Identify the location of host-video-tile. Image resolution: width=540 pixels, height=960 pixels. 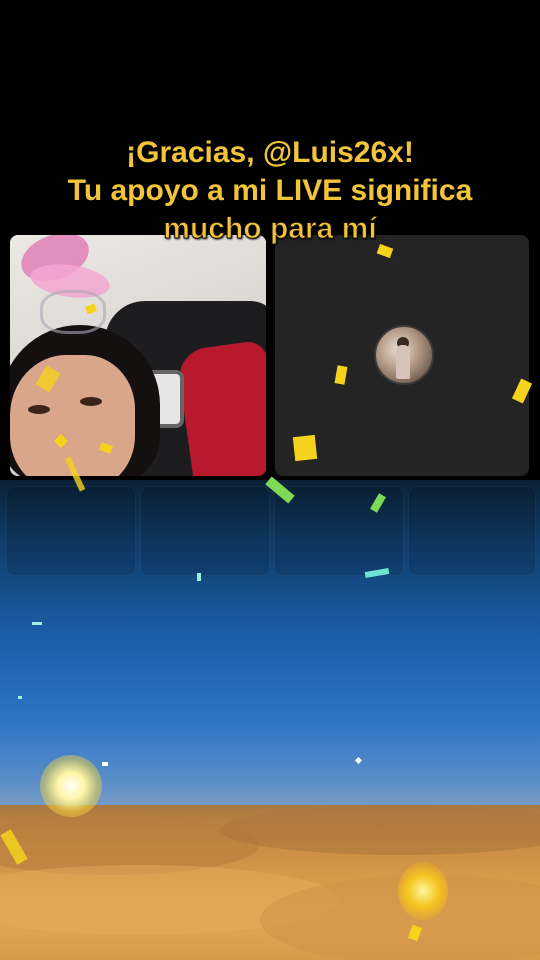
(138, 355).